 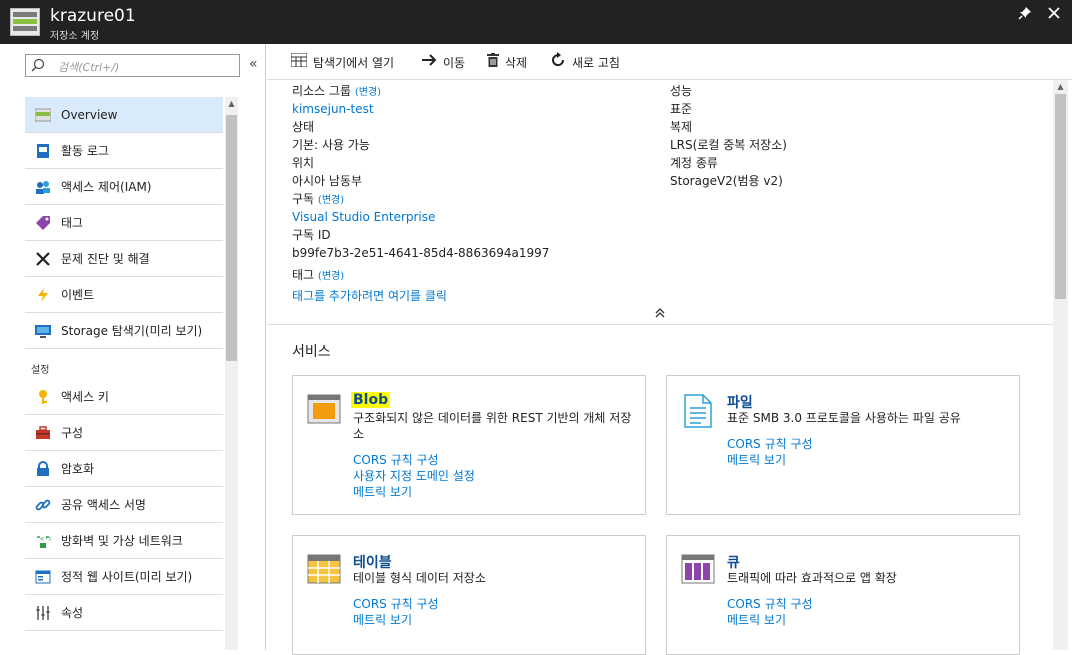 What do you see at coordinates (812, 578) in the screenshot?
I see `queue-description: 트래픽에 따라 효과적으로 앱 확장` at bounding box center [812, 578].